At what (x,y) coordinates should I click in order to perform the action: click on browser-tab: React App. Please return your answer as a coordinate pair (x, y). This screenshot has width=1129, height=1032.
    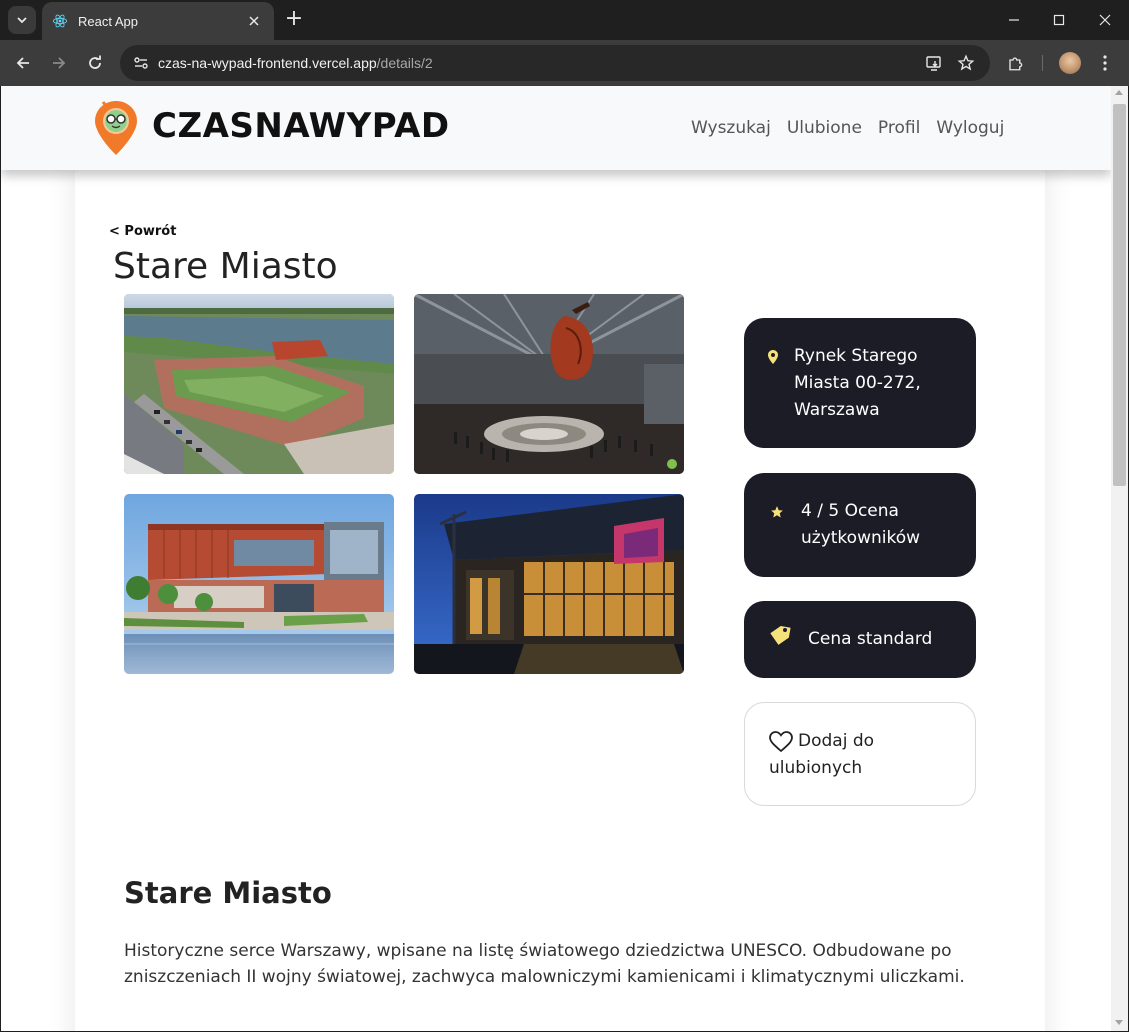
    Looking at the image, I should click on (158, 21).